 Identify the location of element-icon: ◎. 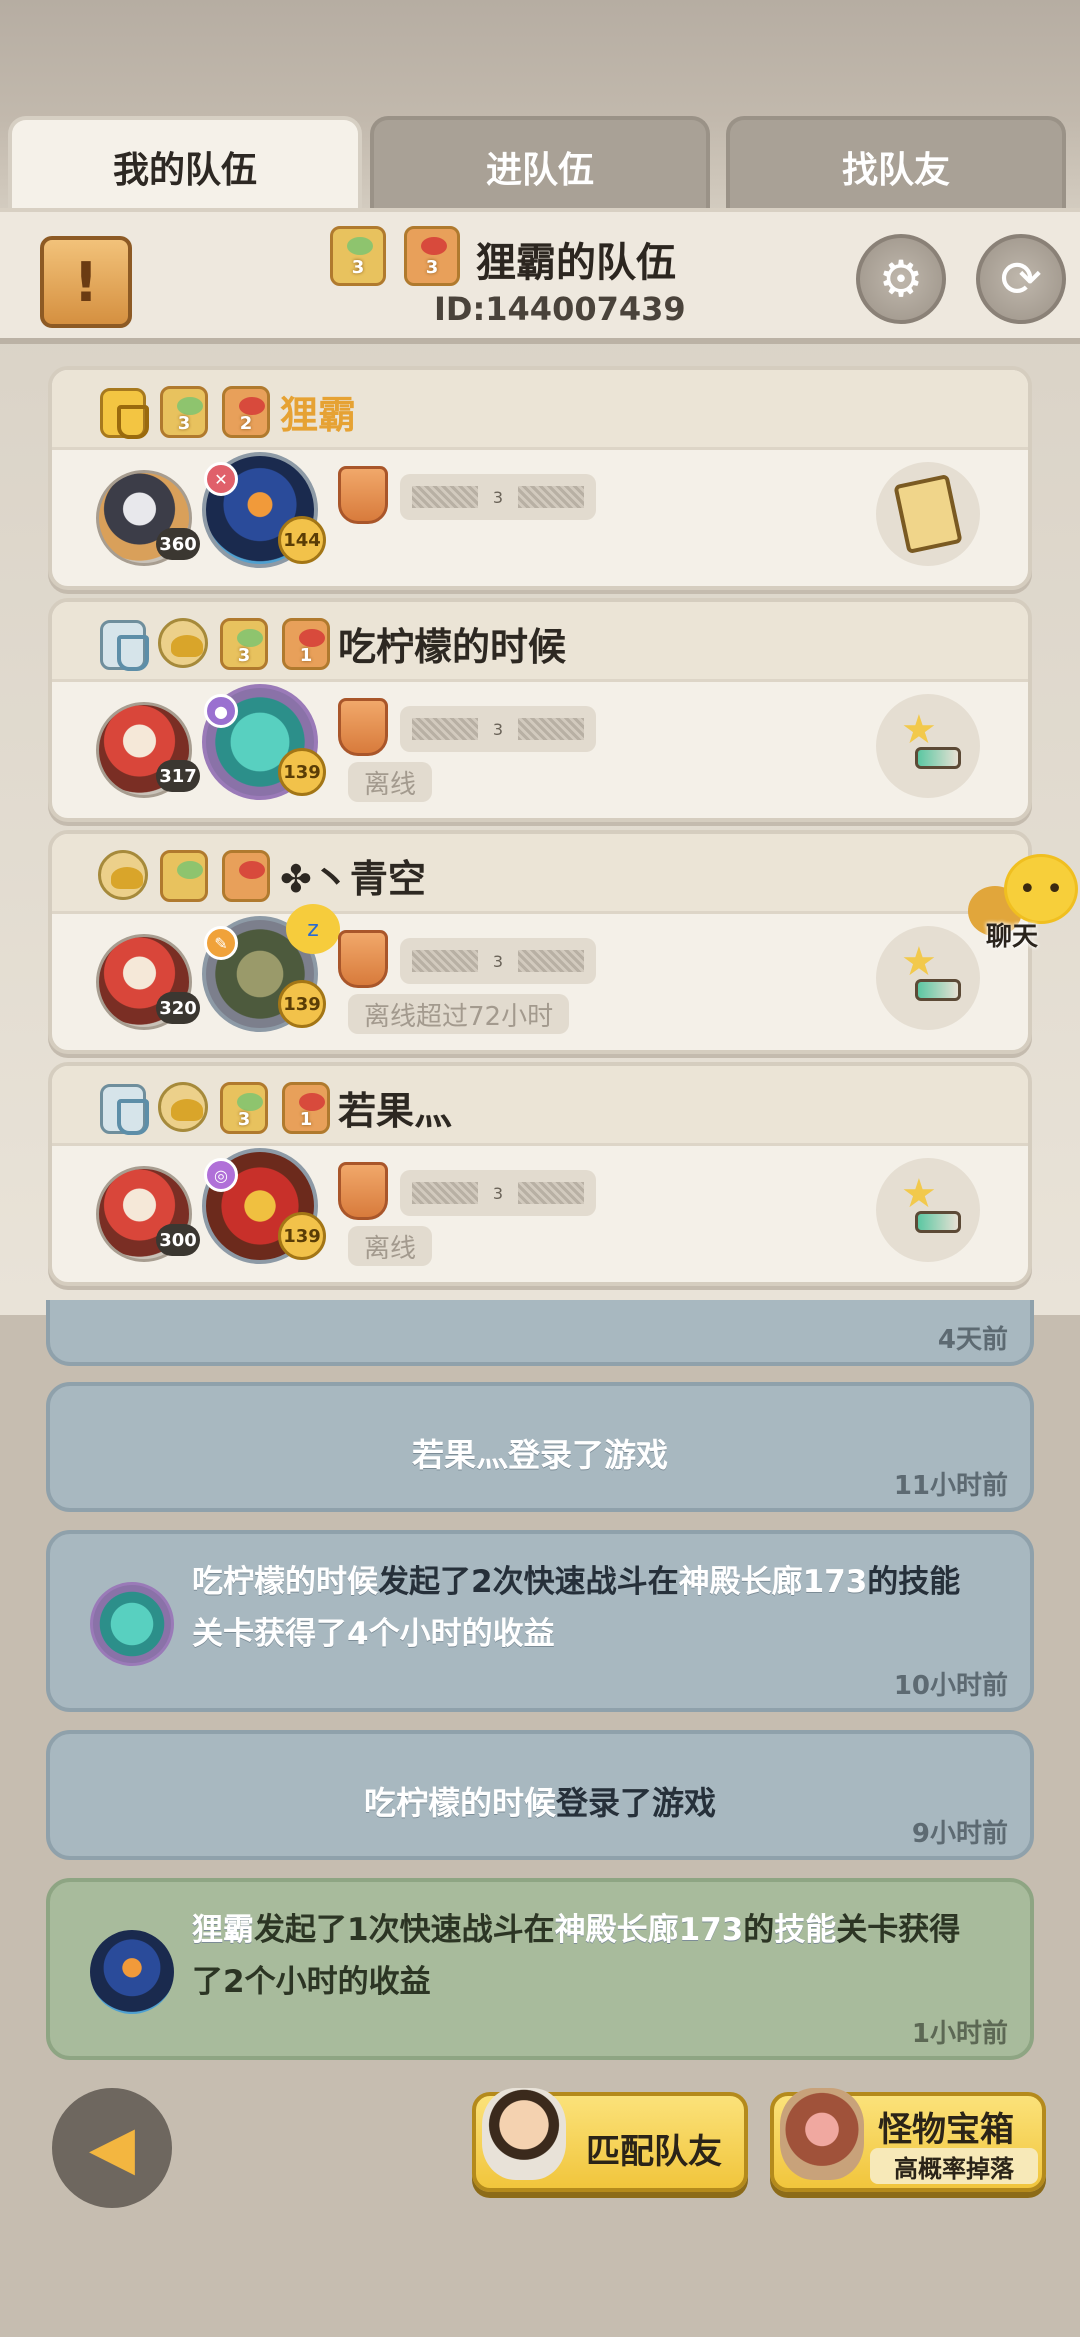
(221, 1175).